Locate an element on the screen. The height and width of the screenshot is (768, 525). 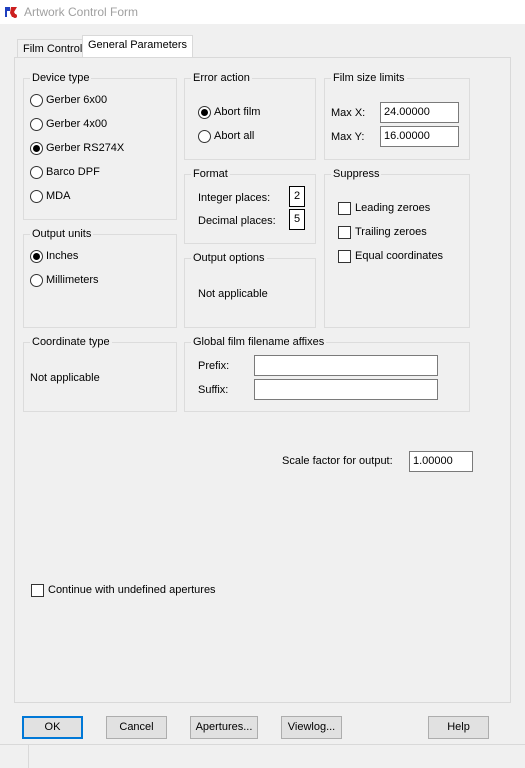
window-title: Artwork Control Form is located at coordinates (81, 12).